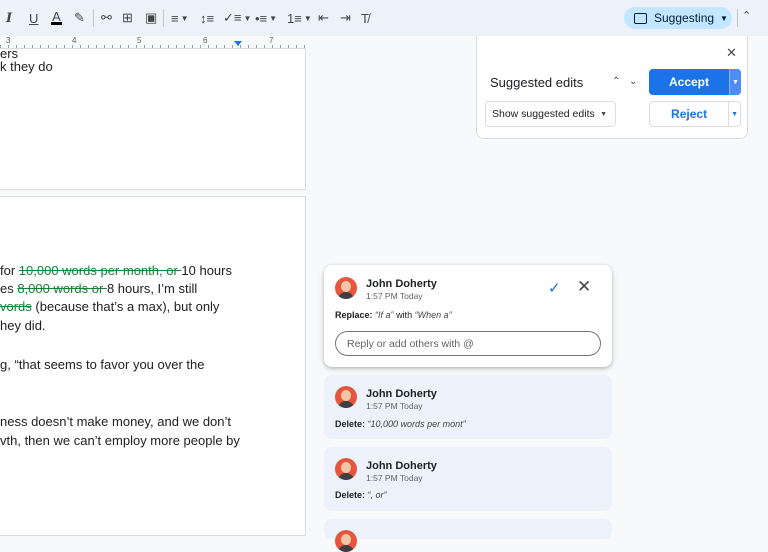  Describe the element at coordinates (684, 18) in the screenshot. I see `suggesting-mode-label: Suggesting` at that location.